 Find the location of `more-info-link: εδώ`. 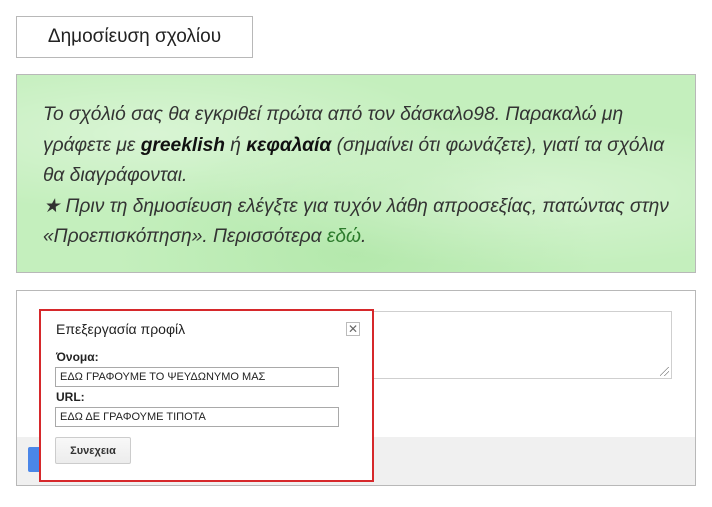

more-info-link: εδώ is located at coordinates (344, 236).